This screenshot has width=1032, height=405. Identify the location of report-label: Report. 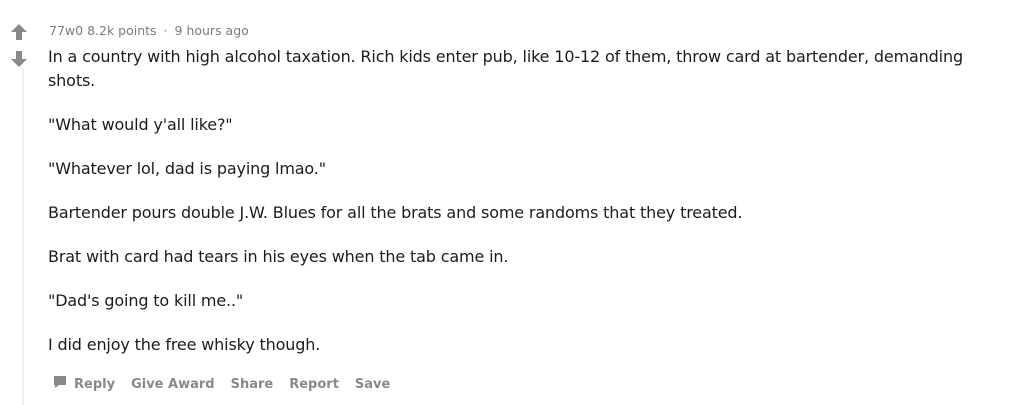
(314, 384).